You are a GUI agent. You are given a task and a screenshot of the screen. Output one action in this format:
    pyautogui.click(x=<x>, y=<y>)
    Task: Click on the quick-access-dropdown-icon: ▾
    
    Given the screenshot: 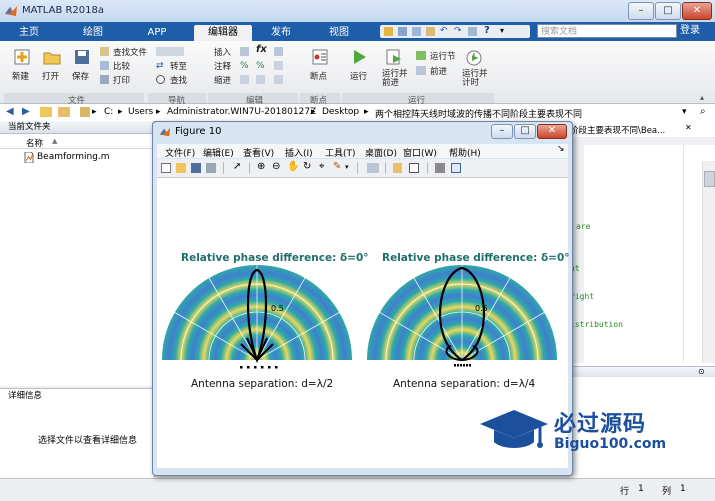 What is the action you would take?
    pyautogui.click(x=502, y=30)
    